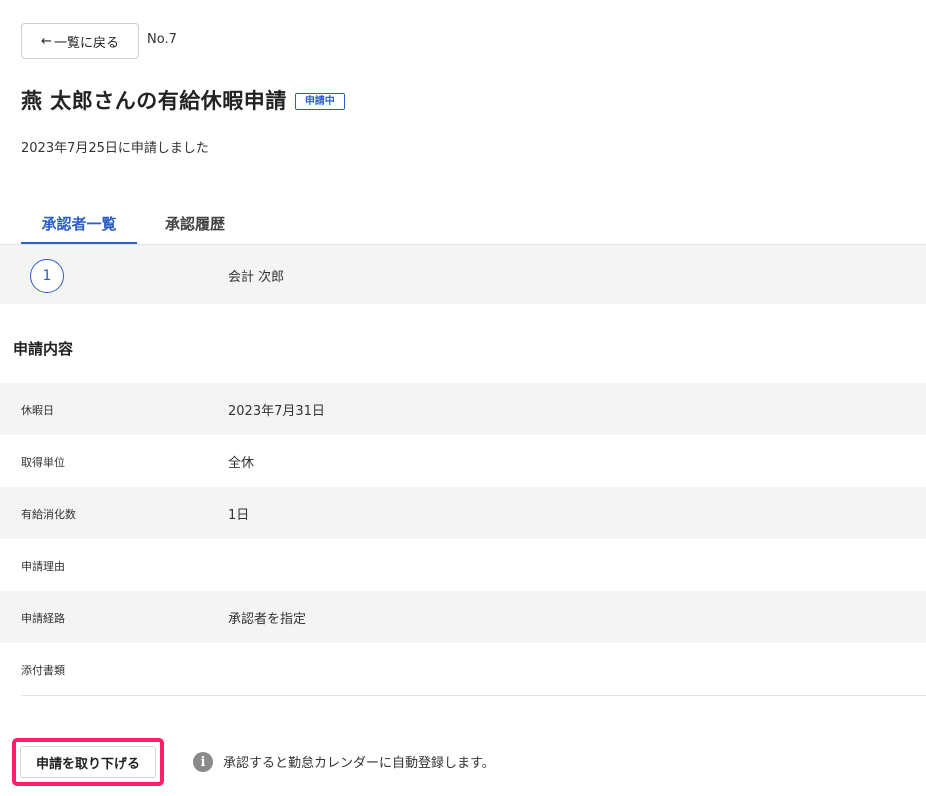 The height and width of the screenshot is (796, 926). Describe the element at coordinates (43, 670) in the screenshot. I see `detail-label: 添付書類` at that location.